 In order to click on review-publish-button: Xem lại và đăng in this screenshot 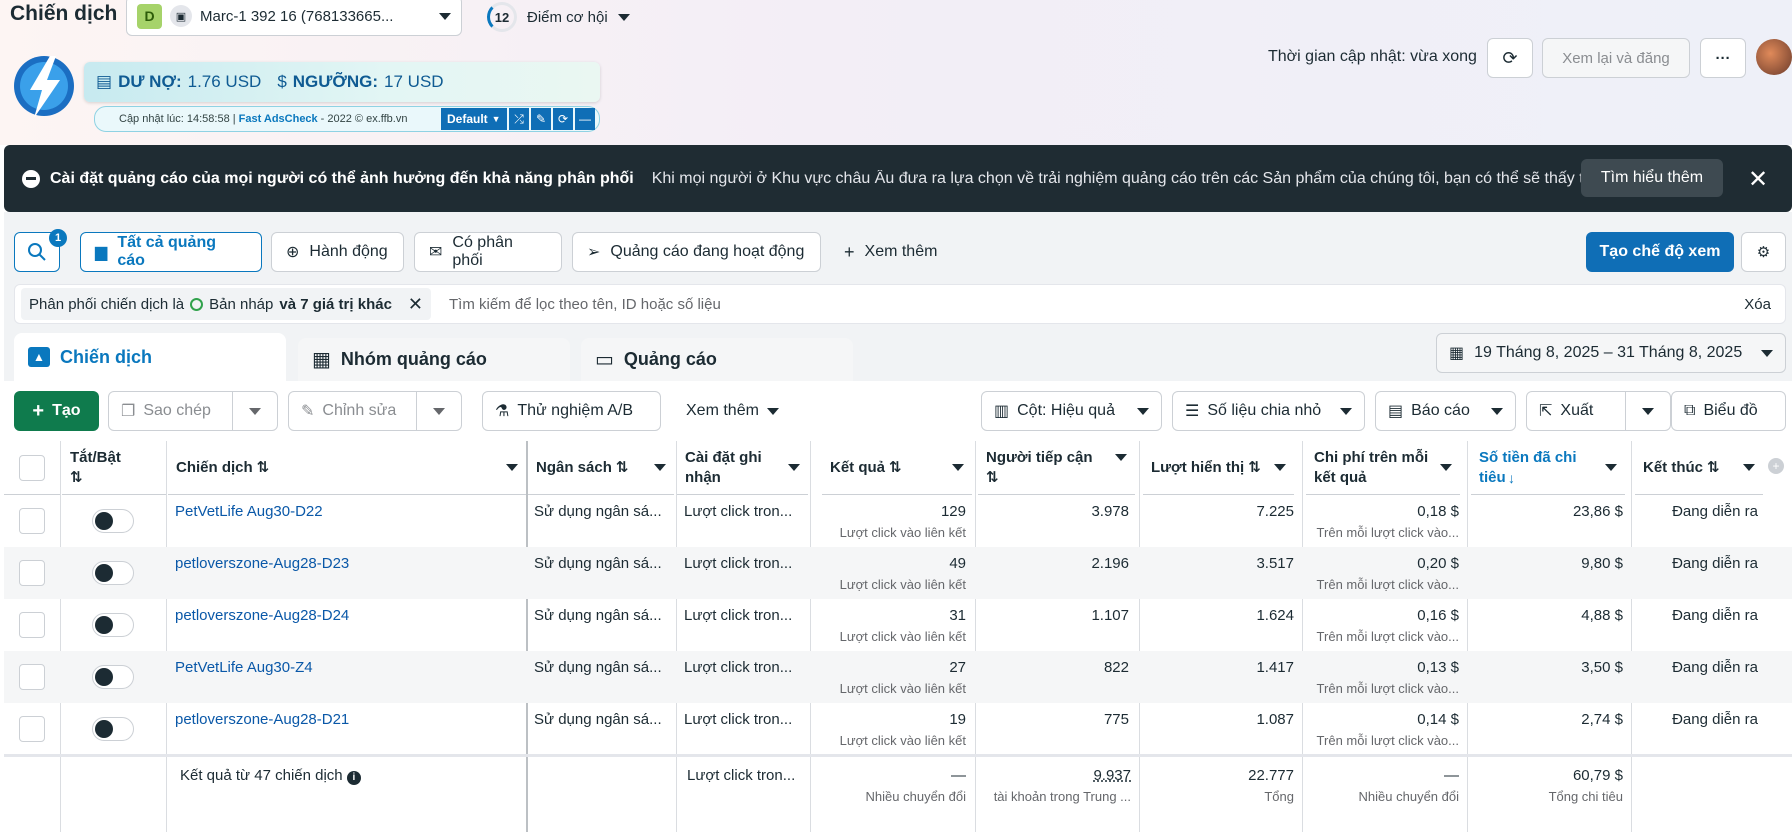, I will do `click(1616, 58)`.